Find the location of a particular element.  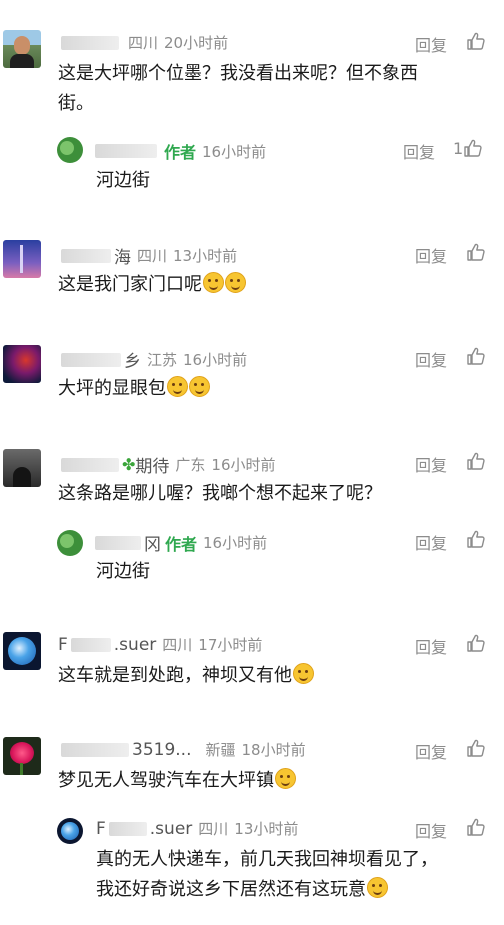

like-count: 1 is located at coordinates (458, 148).